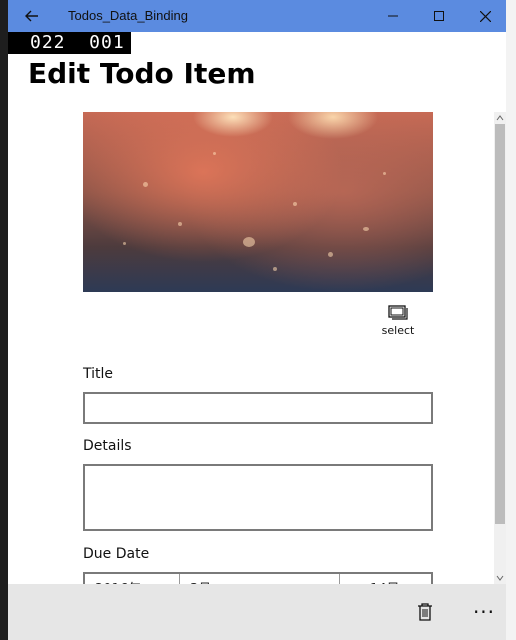 Image resolution: width=516 pixels, height=640 pixels. I want to click on window-title: Todos_Data_Binding, so click(128, 15).